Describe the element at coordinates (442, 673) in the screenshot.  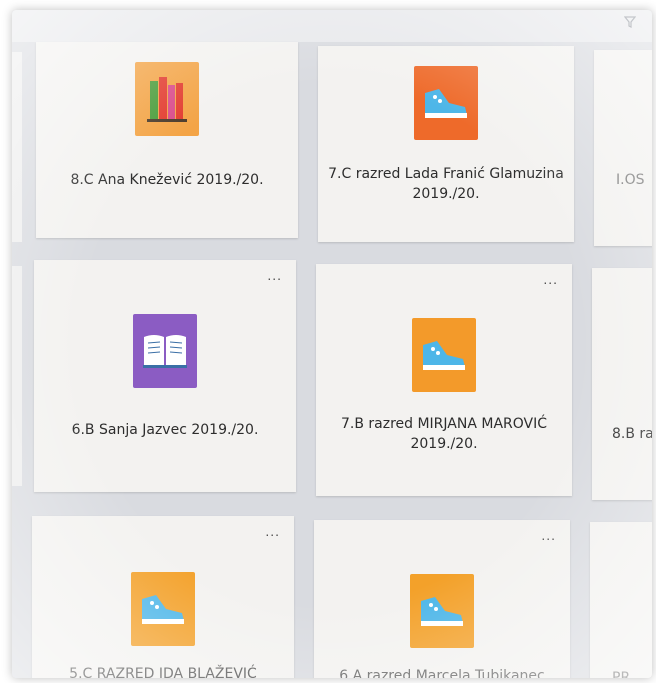
I see `team-title: 6.A razred Marcela Tubikanec` at that location.